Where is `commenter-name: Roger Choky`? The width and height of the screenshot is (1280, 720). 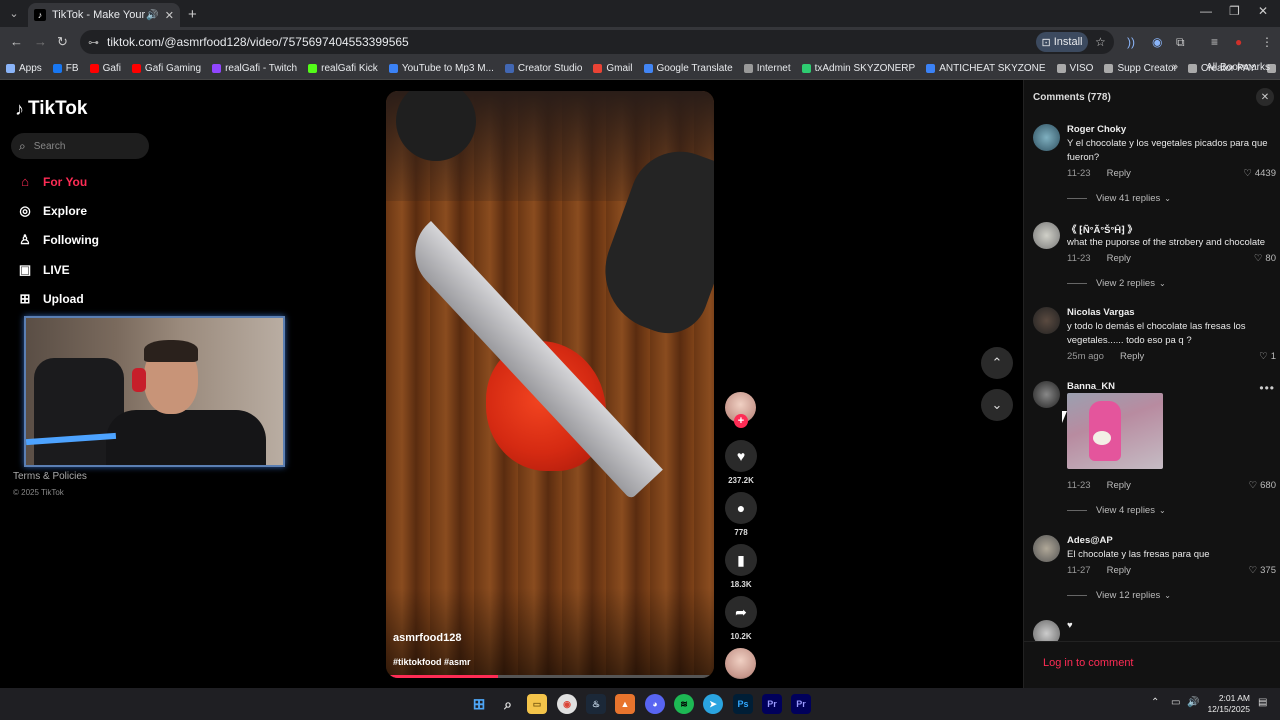
commenter-name: Roger Choky is located at coordinates (1096, 129).